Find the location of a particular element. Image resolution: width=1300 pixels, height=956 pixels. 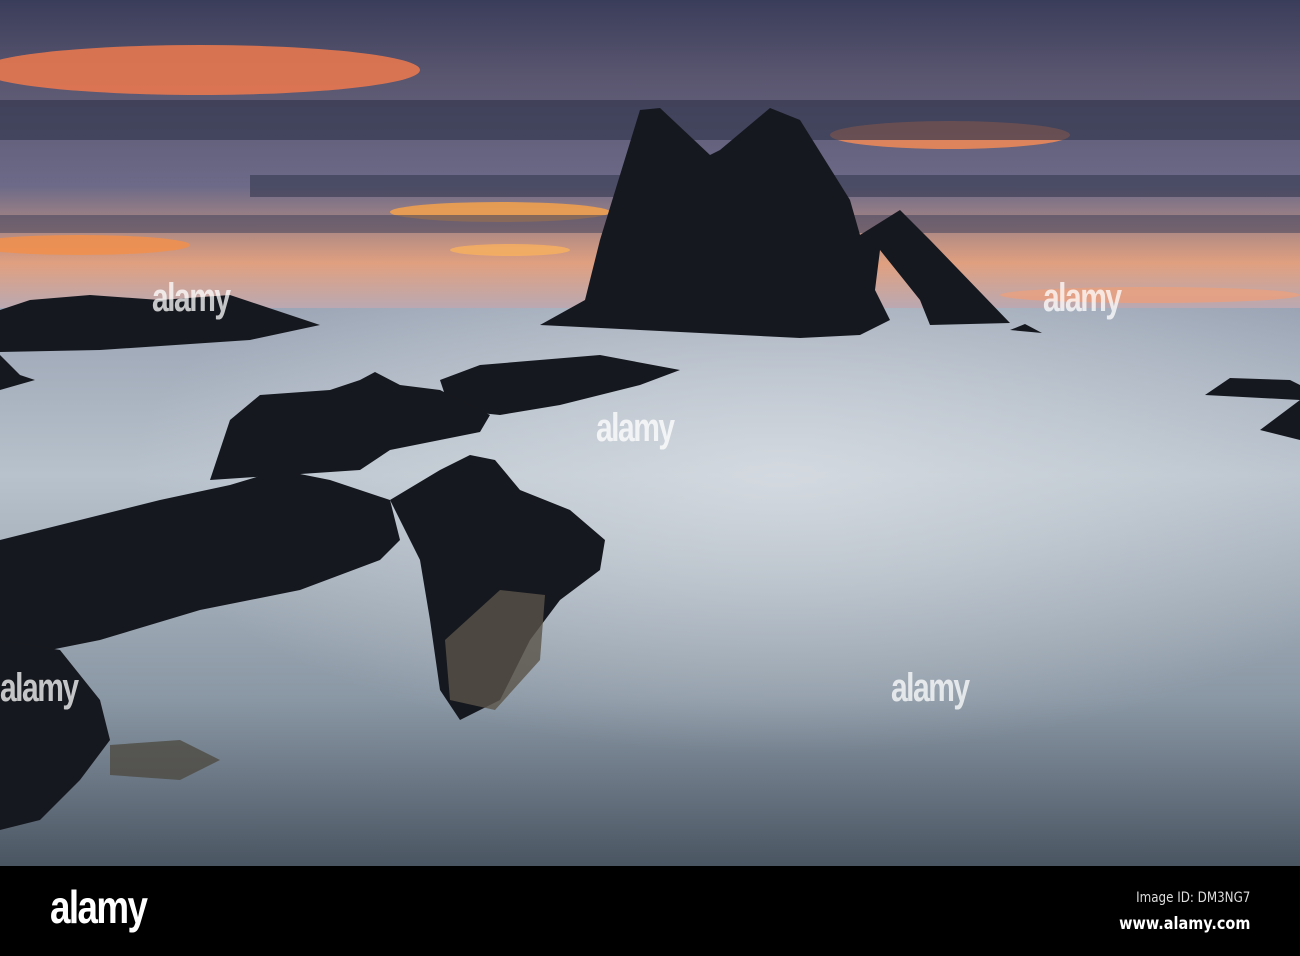

site-url: www.alamy.com is located at coordinates (1184, 924).